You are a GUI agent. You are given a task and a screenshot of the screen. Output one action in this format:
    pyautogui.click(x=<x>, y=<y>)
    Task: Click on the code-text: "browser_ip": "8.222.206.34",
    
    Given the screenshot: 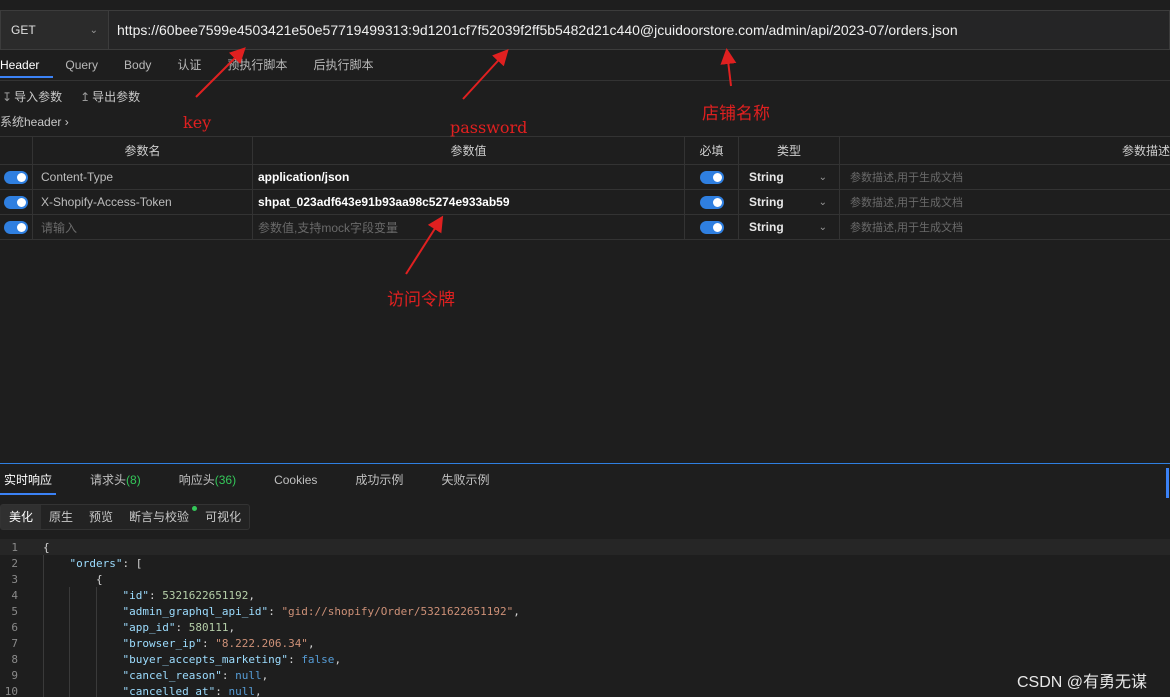 What is the action you would take?
    pyautogui.click(x=218, y=643)
    